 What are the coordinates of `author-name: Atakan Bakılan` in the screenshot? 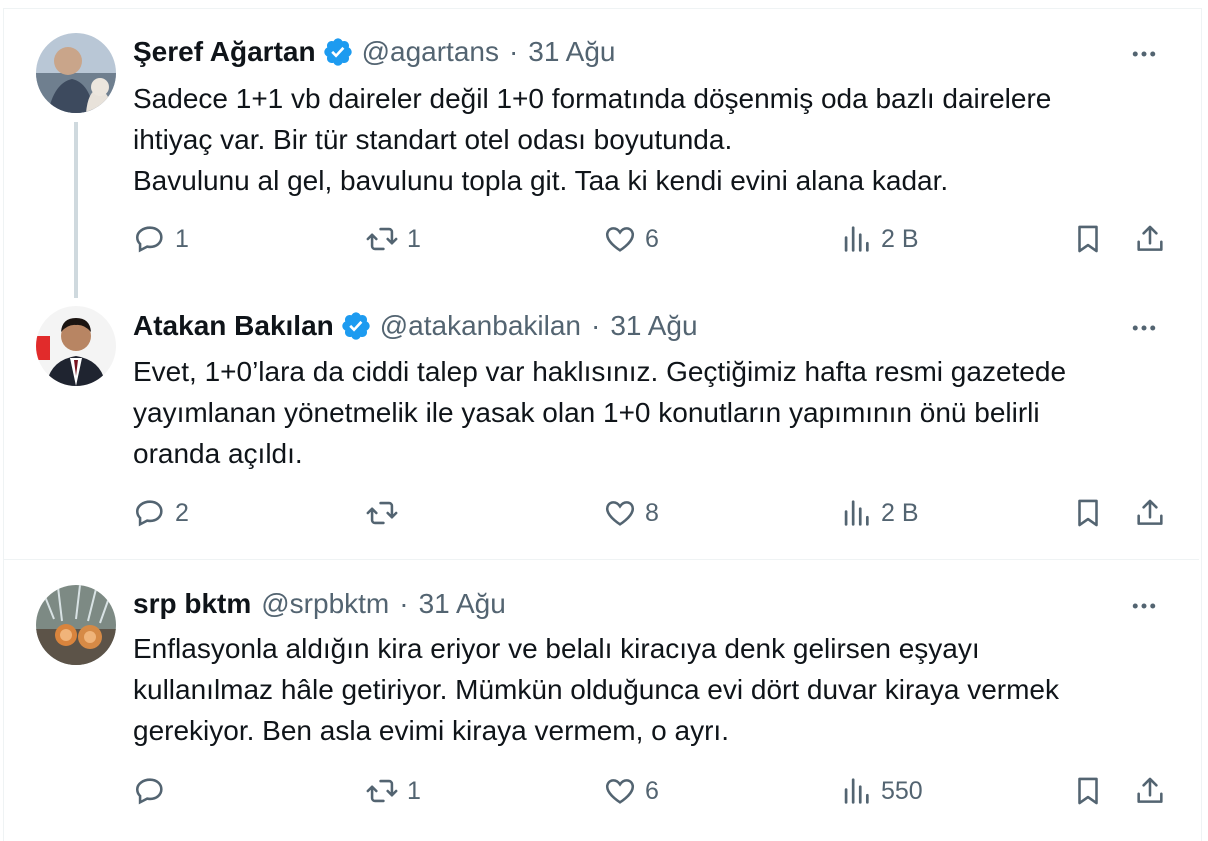 It's located at (233, 326).